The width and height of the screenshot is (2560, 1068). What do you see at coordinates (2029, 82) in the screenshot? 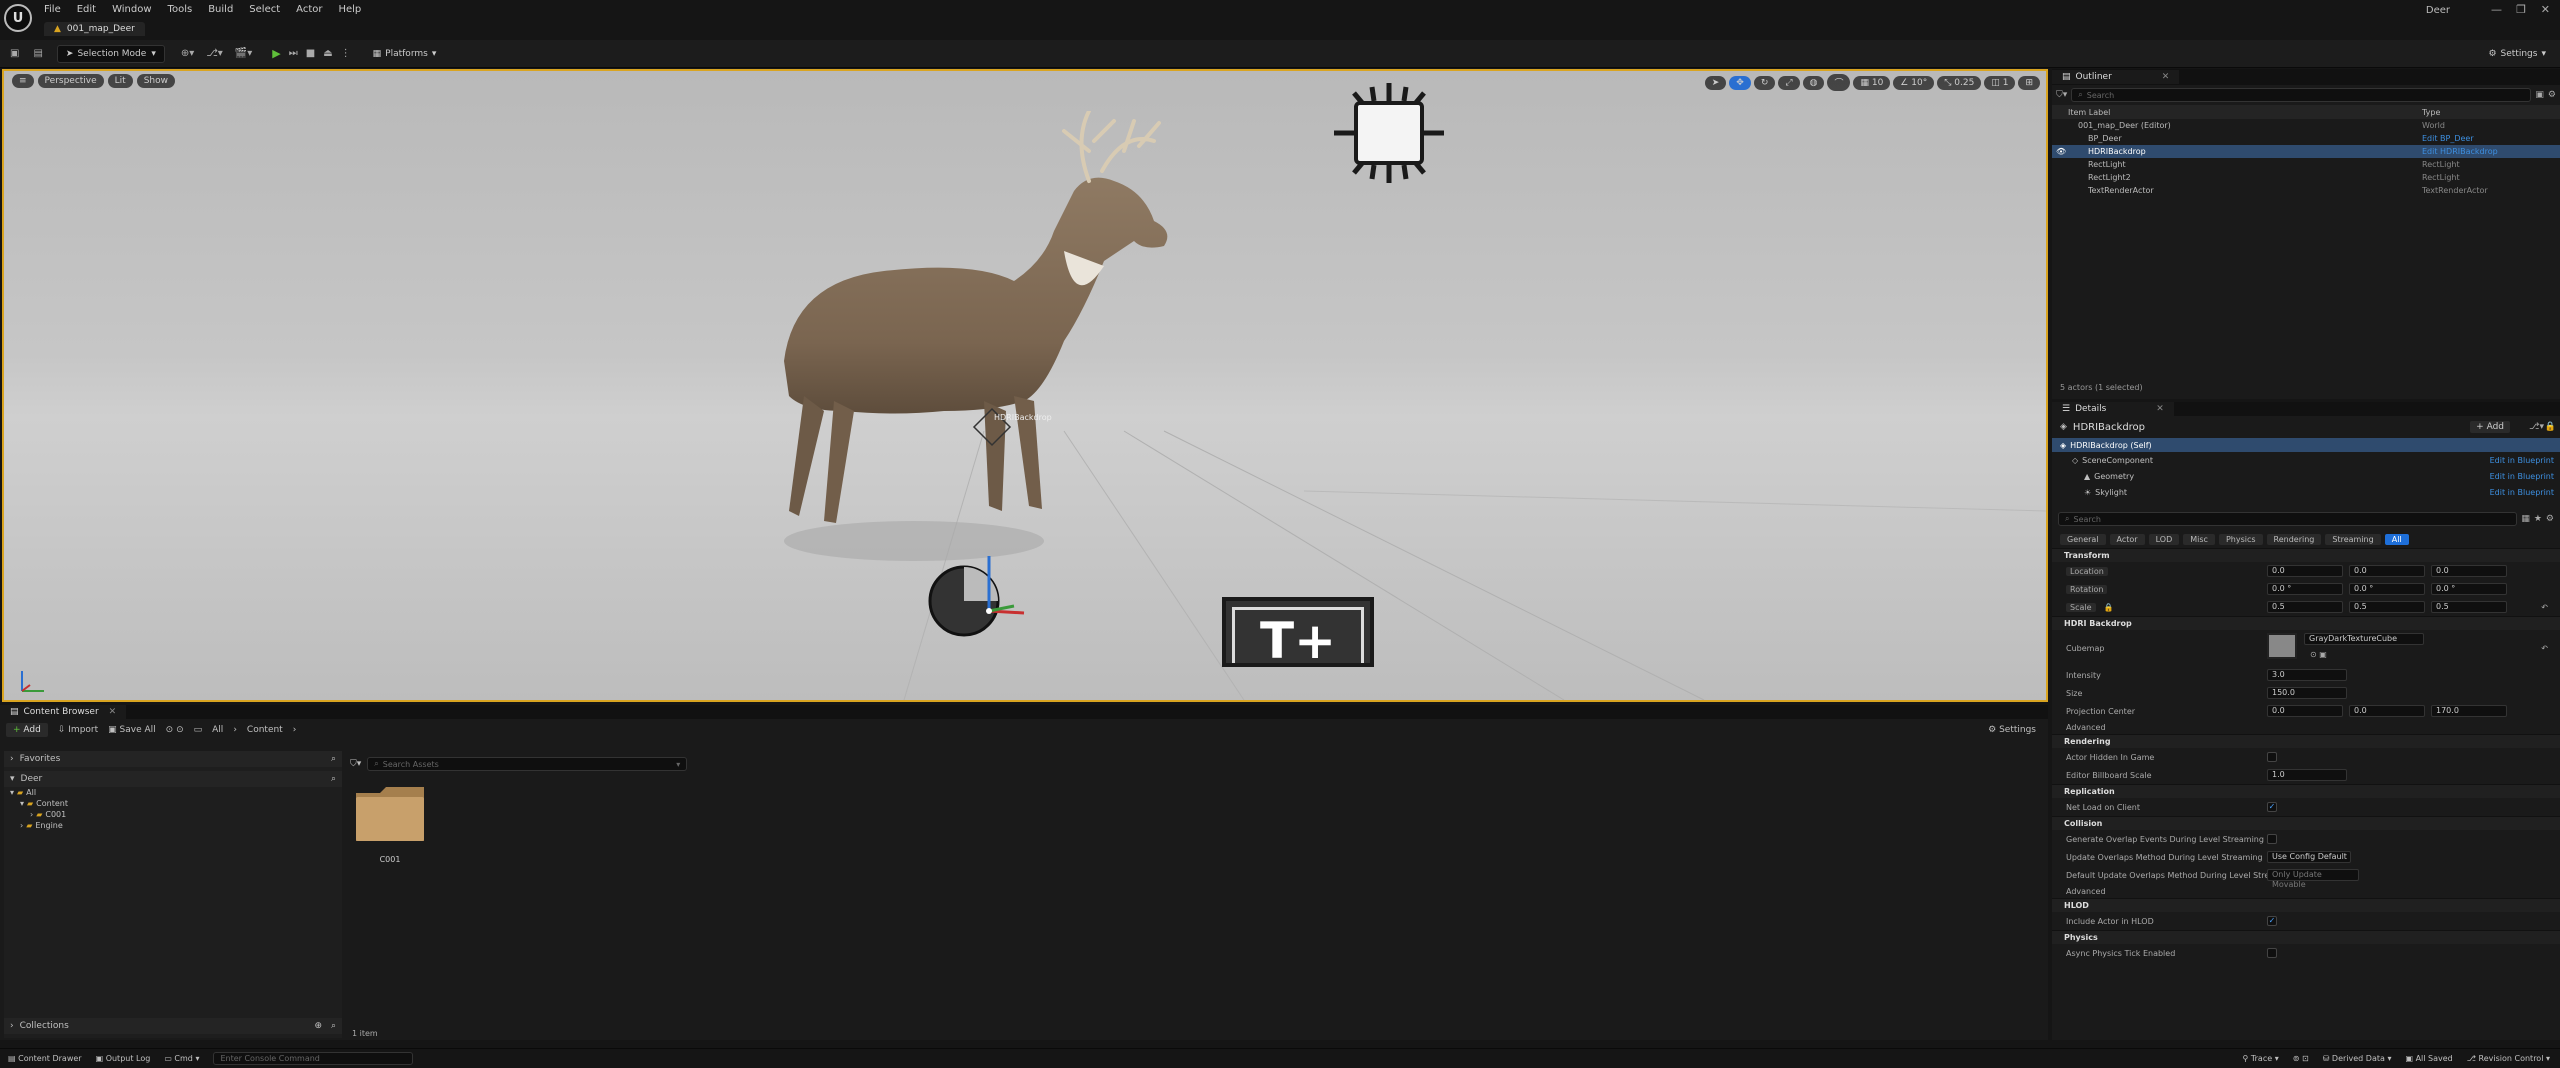
I see `maximize-viewport-icon: ⊞` at bounding box center [2029, 82].